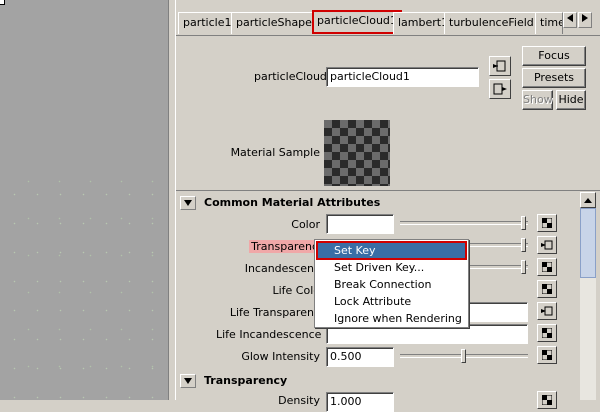  Describe the element at coordinates (391, 250) in the screenshot. I see `context-menu-item-set-key: Set Key` at that location.